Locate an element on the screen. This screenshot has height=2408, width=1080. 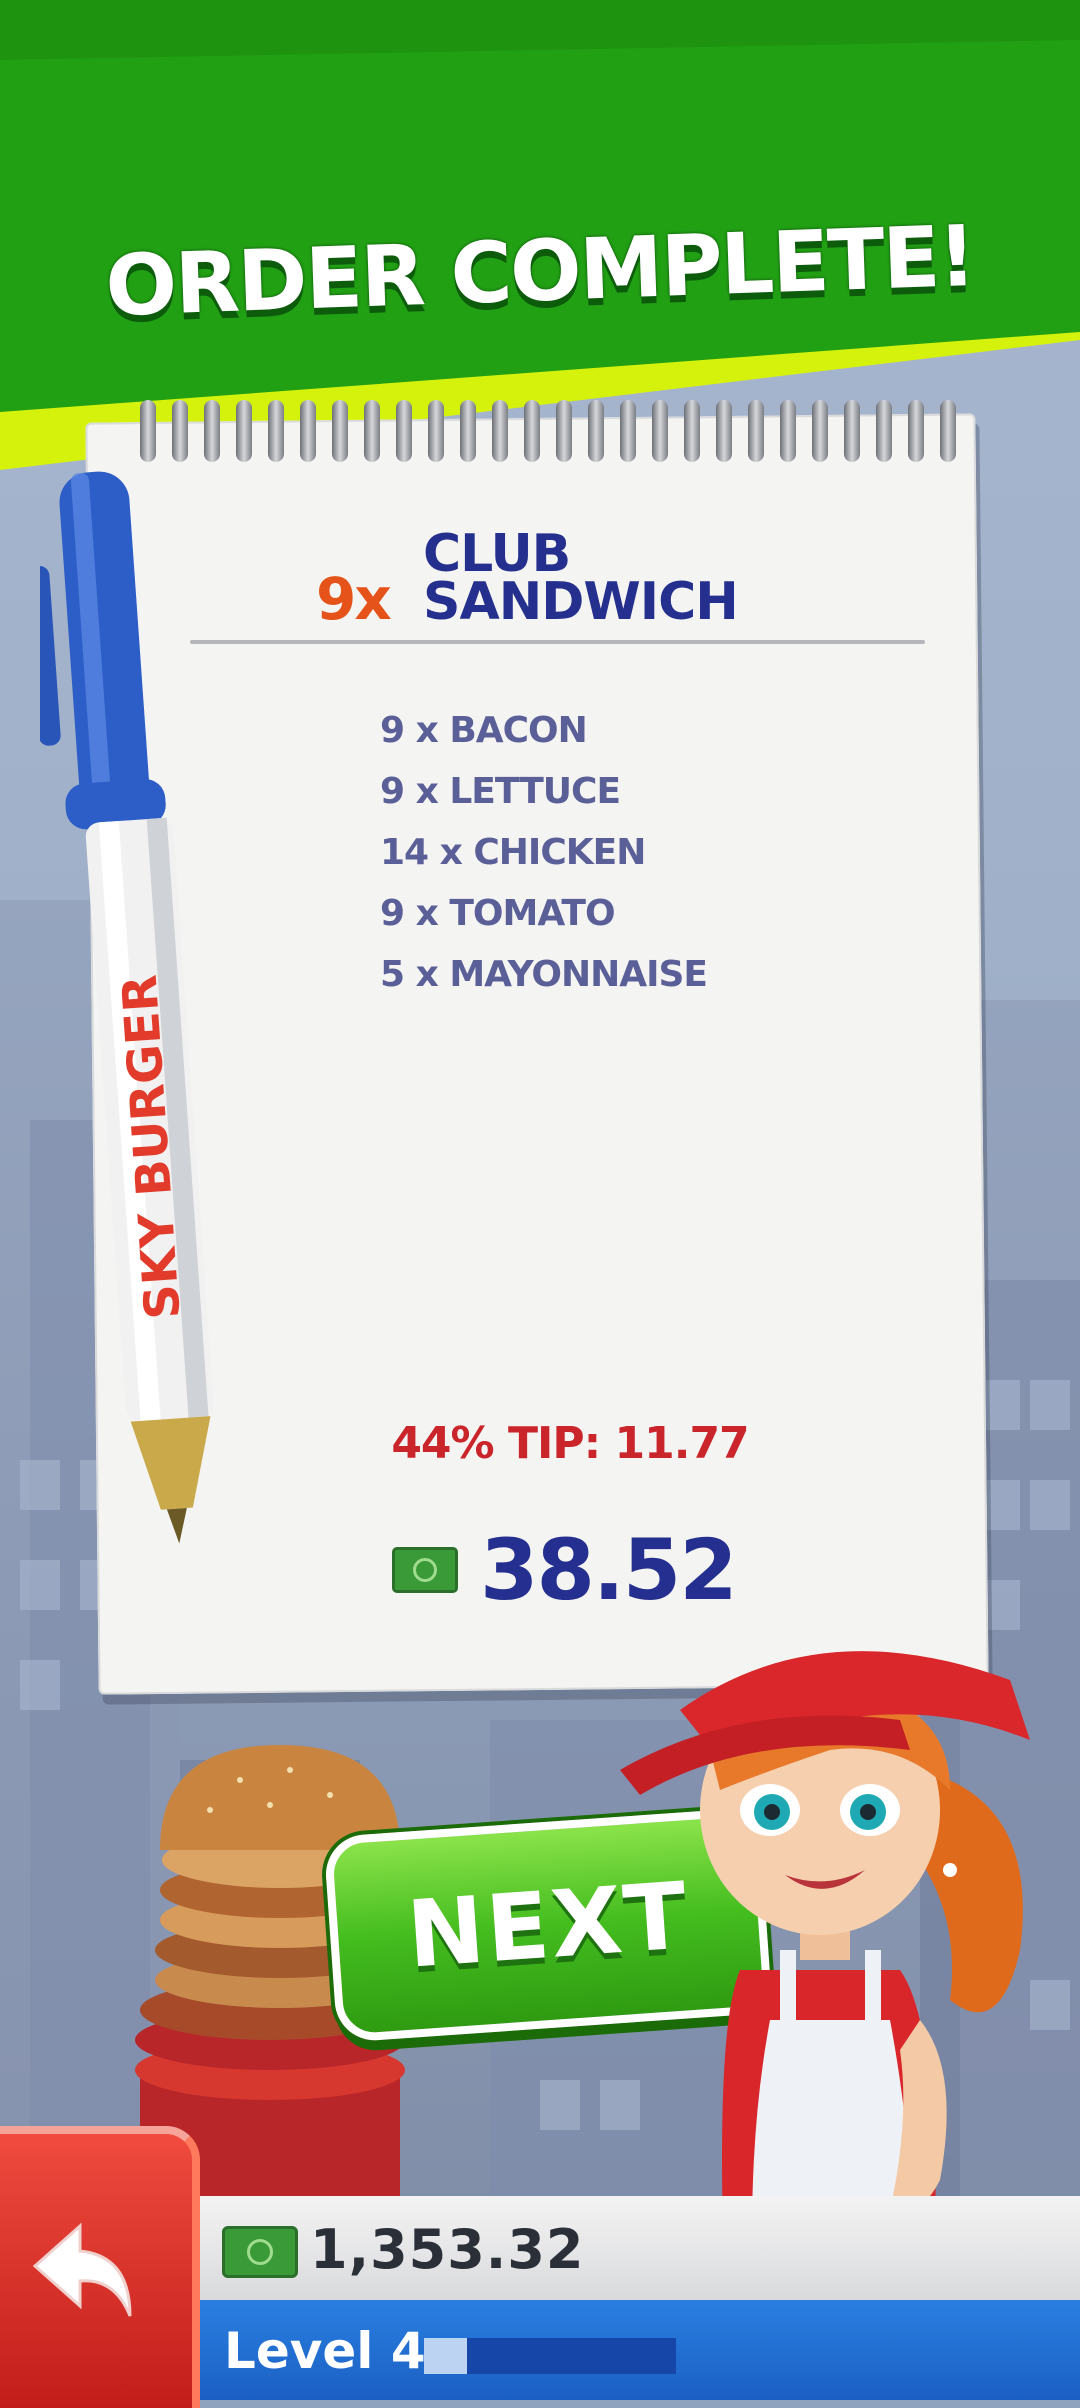
ingredient-item: 14 x CHICKEN is located at coordinates (513, 852).